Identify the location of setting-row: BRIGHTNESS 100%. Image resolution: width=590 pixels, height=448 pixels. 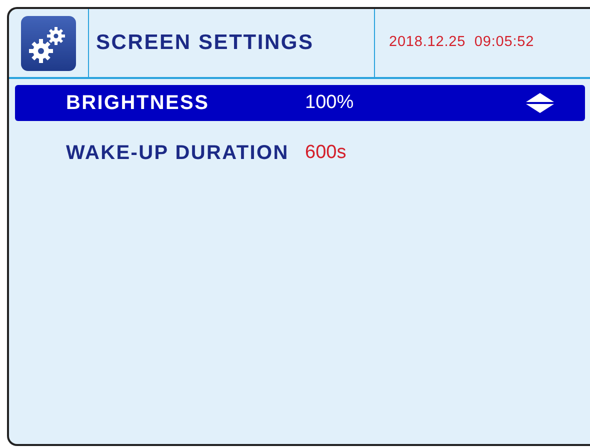
(300, 103).